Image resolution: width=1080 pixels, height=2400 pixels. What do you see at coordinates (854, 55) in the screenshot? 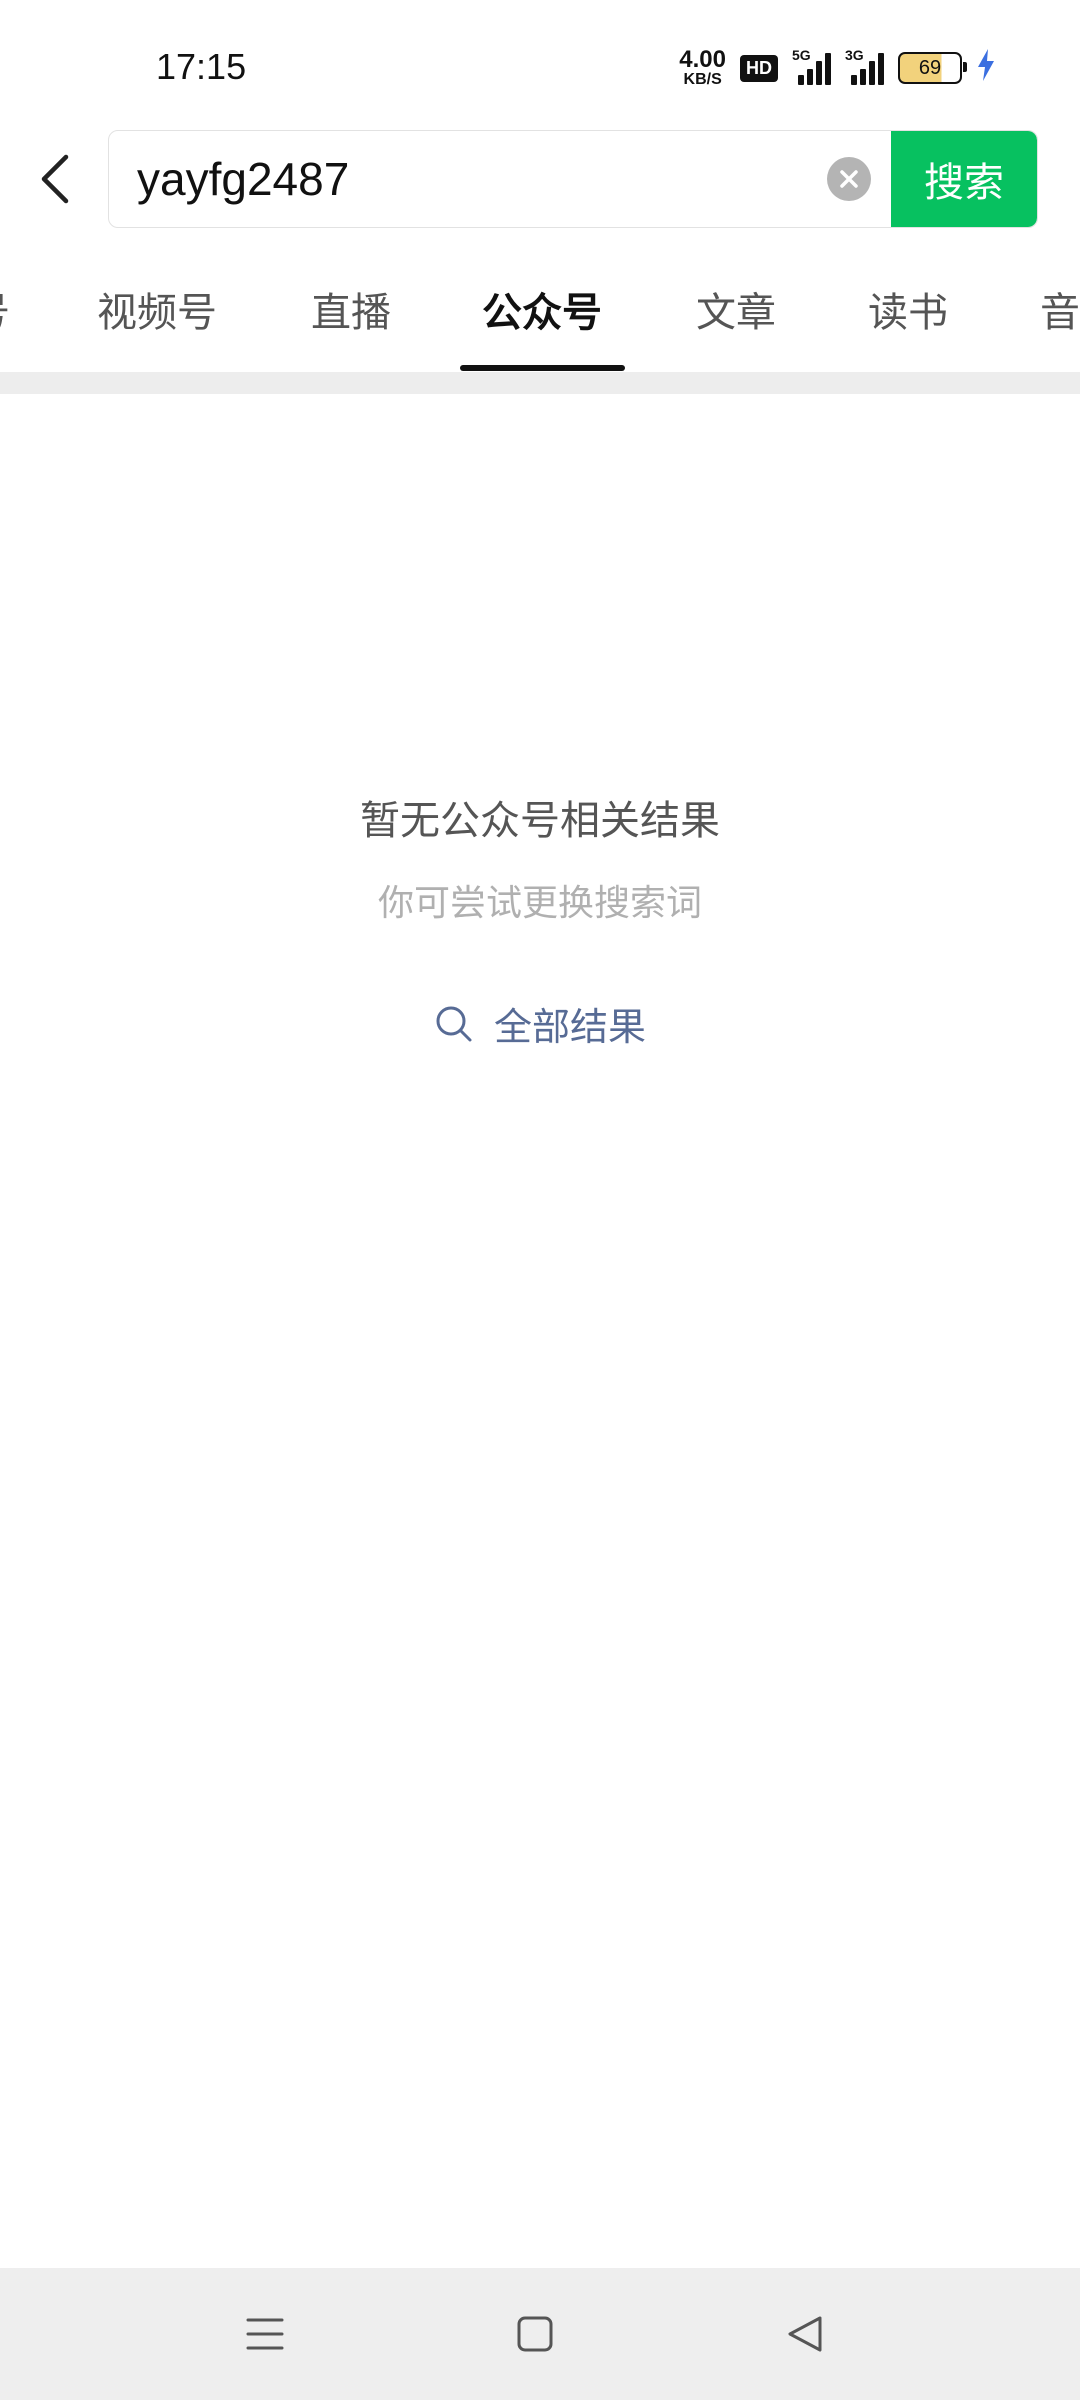
I see `signal-3g-label: 3G` at bounding box center [854, 55].